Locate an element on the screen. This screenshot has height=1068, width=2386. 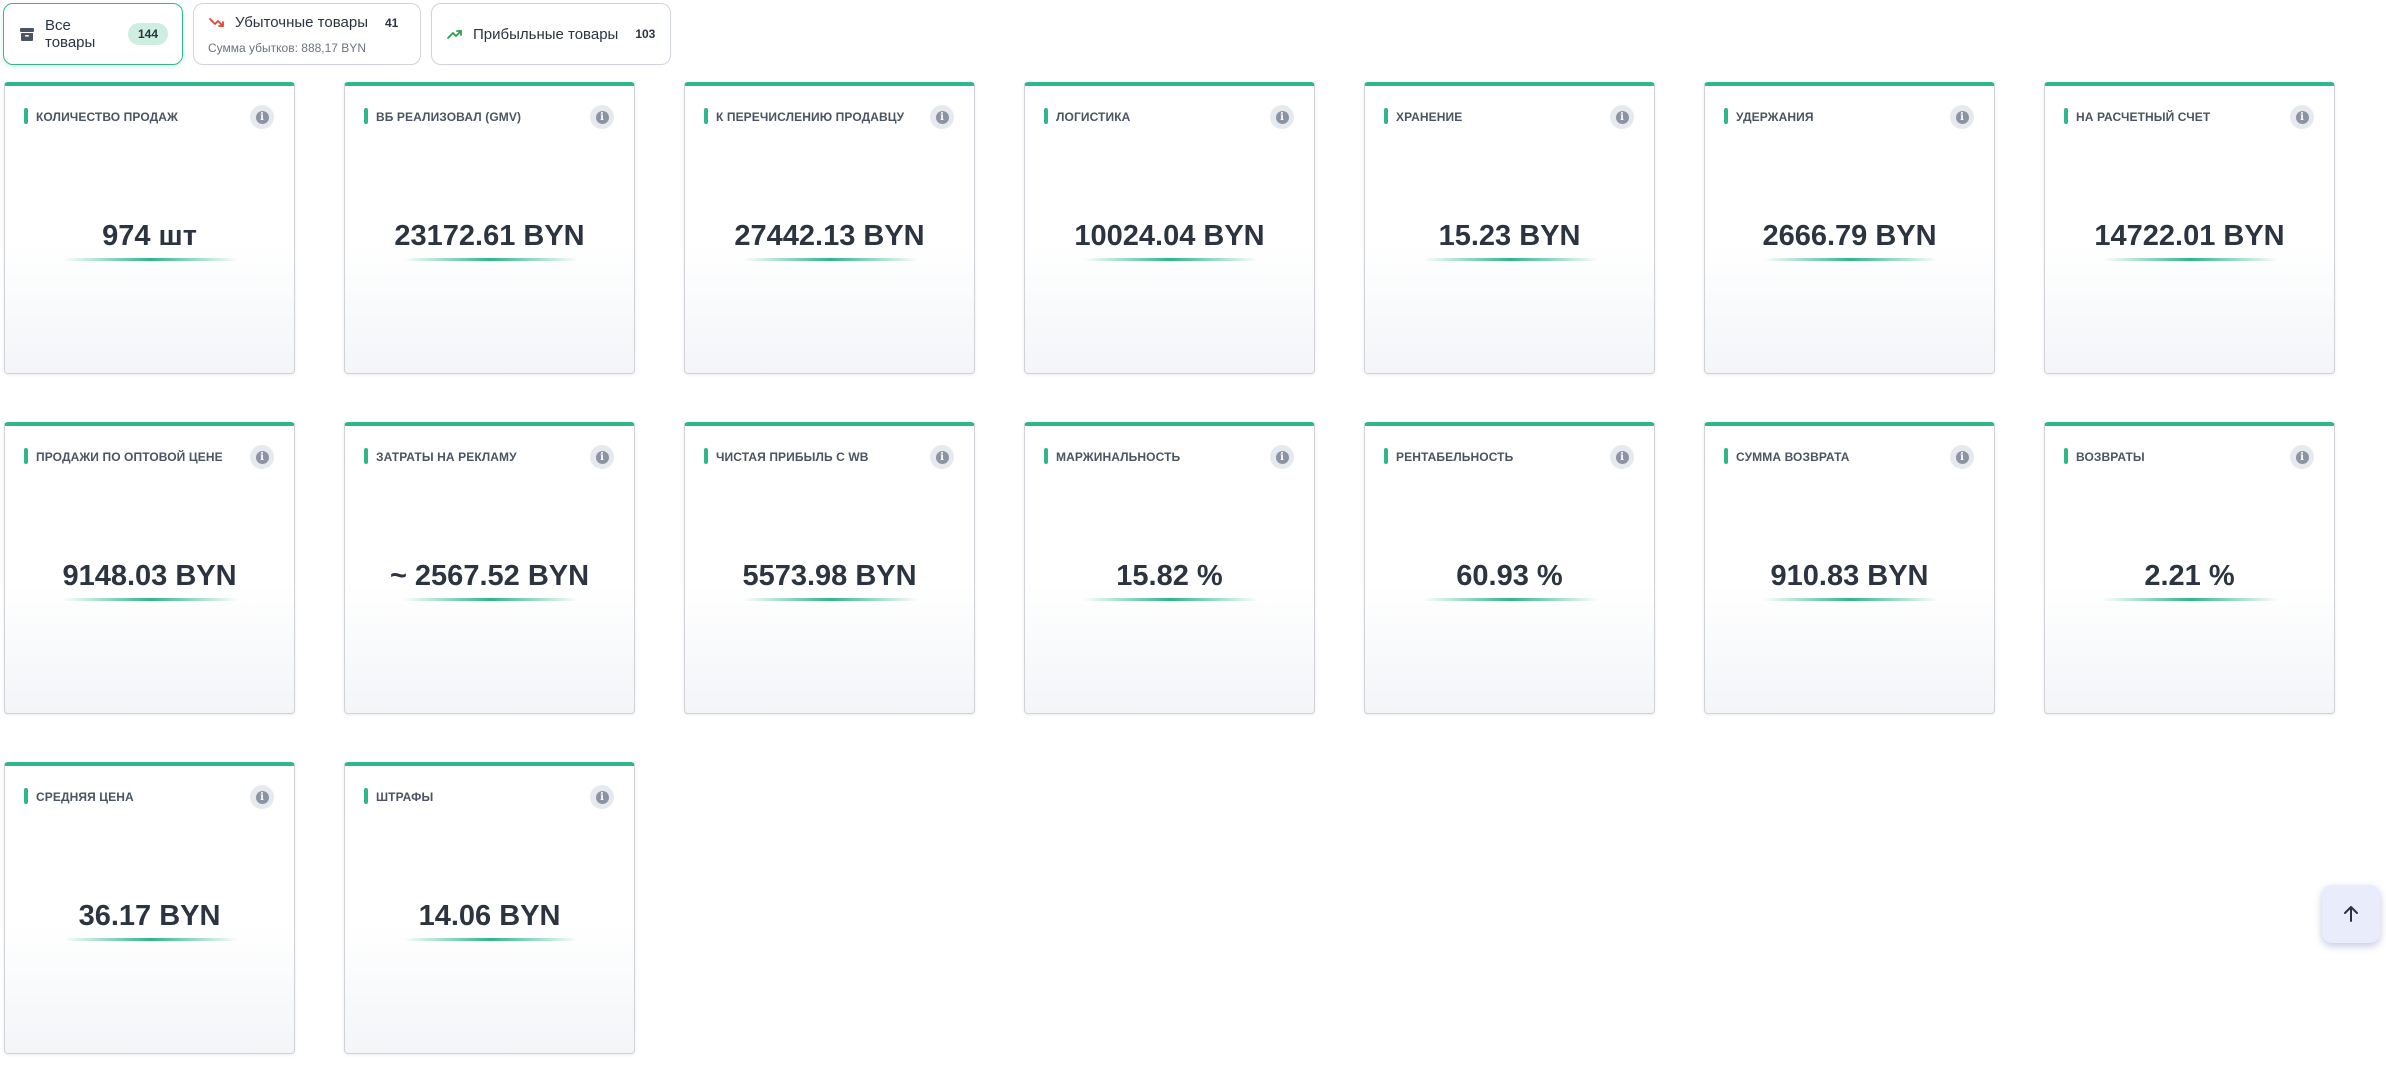
card-value: 23172.61 BYN is located at coordinates (489, 236).